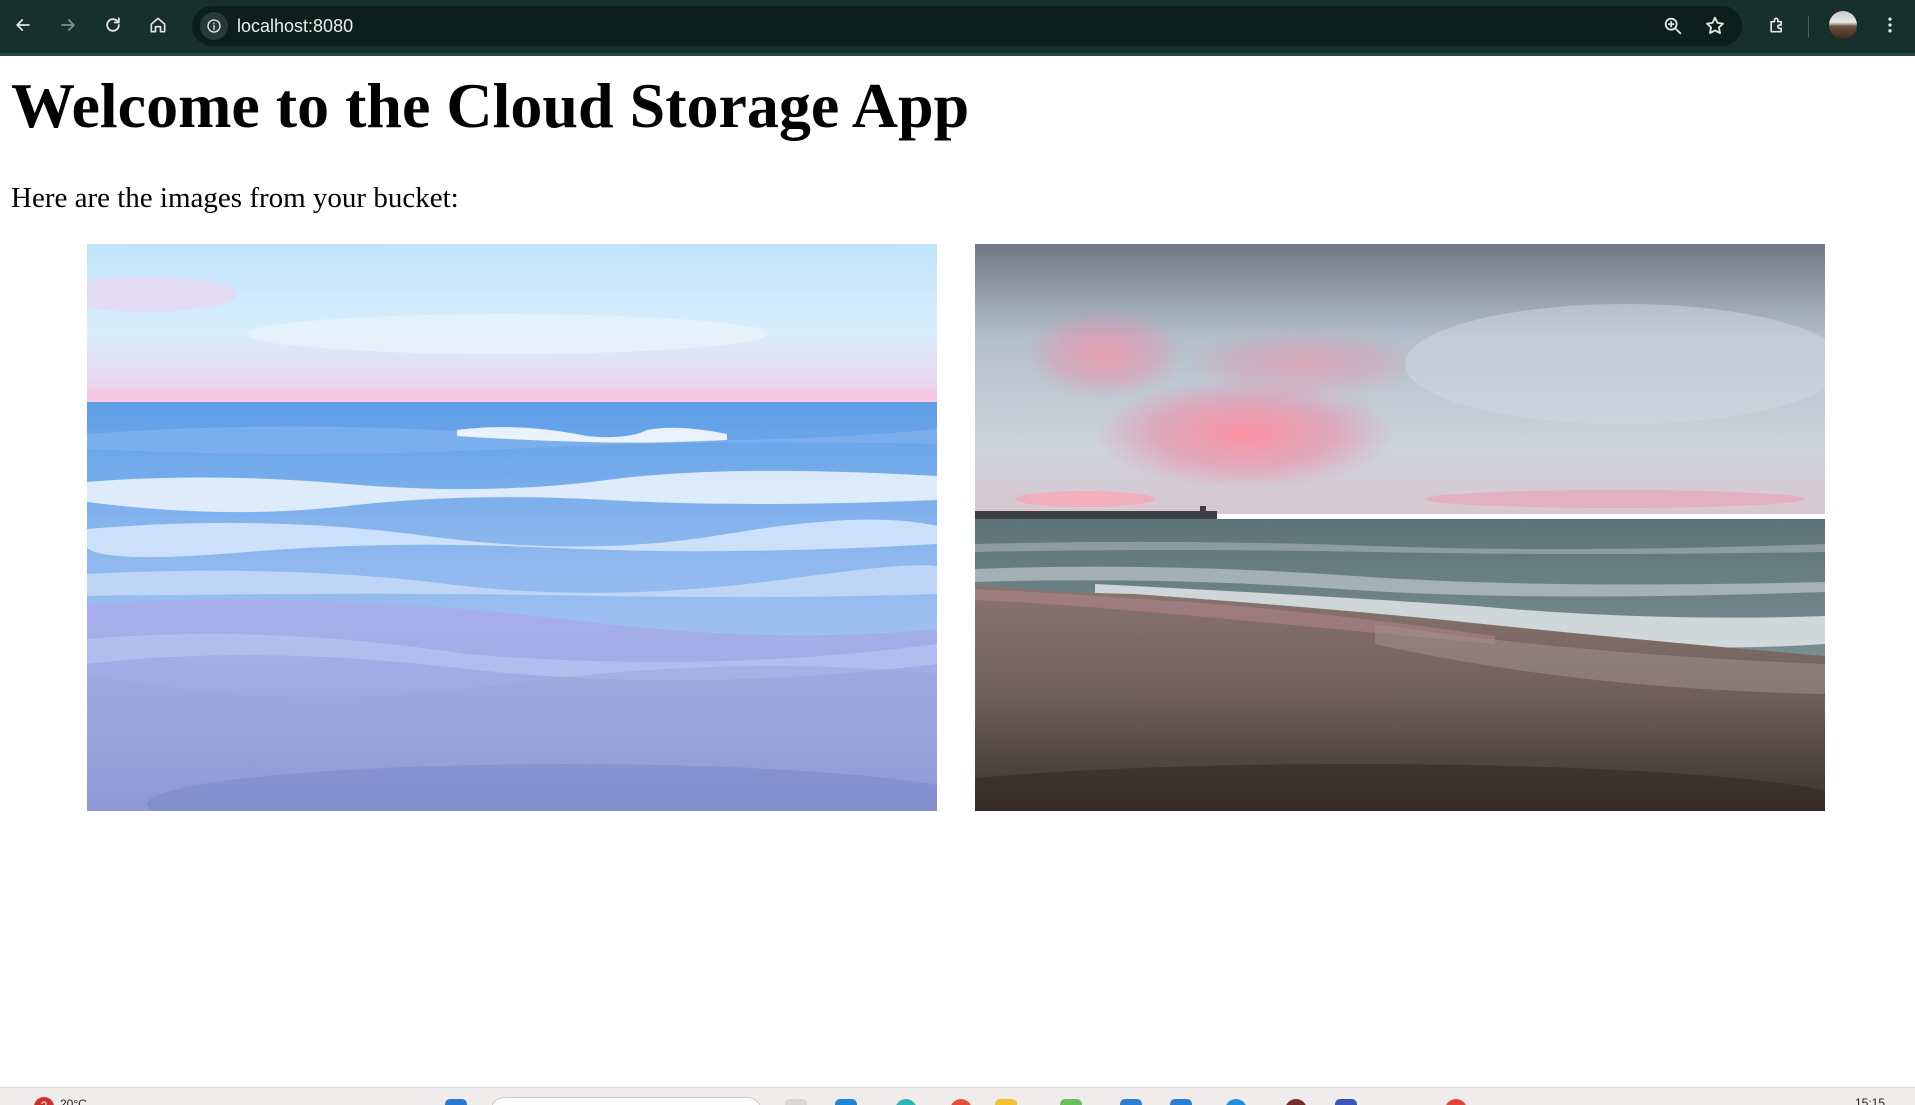 Image resolution: width=1915 pixels, height=1105 pixels. What do you see at coordinates (1808, 27) in the screenshot?
I see `toolbar-divider` at bounding box center [1808, 27].